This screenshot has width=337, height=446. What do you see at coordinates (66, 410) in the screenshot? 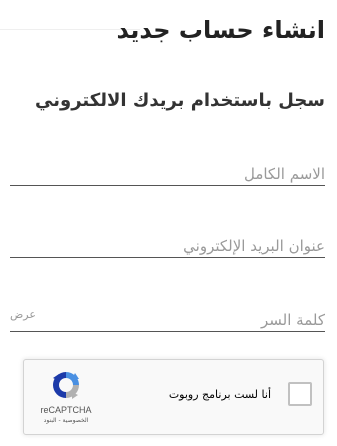
I see `recaptcha-brand-name: reCAPTCHA` at bounding box center [66, 410].